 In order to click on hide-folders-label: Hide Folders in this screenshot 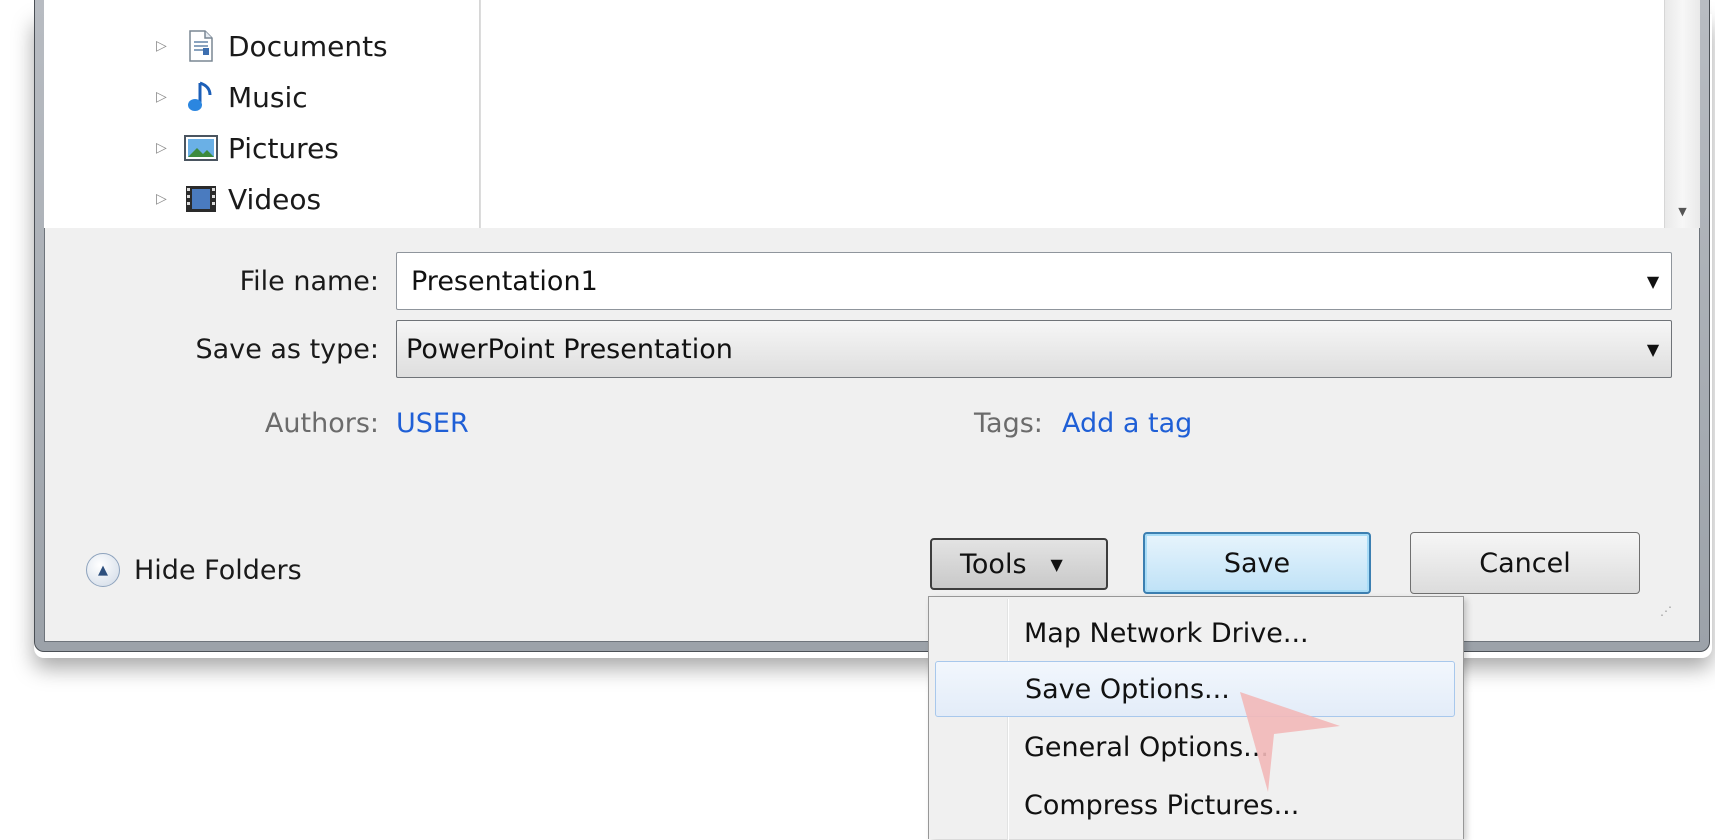, I will do `click(218, 570)`.